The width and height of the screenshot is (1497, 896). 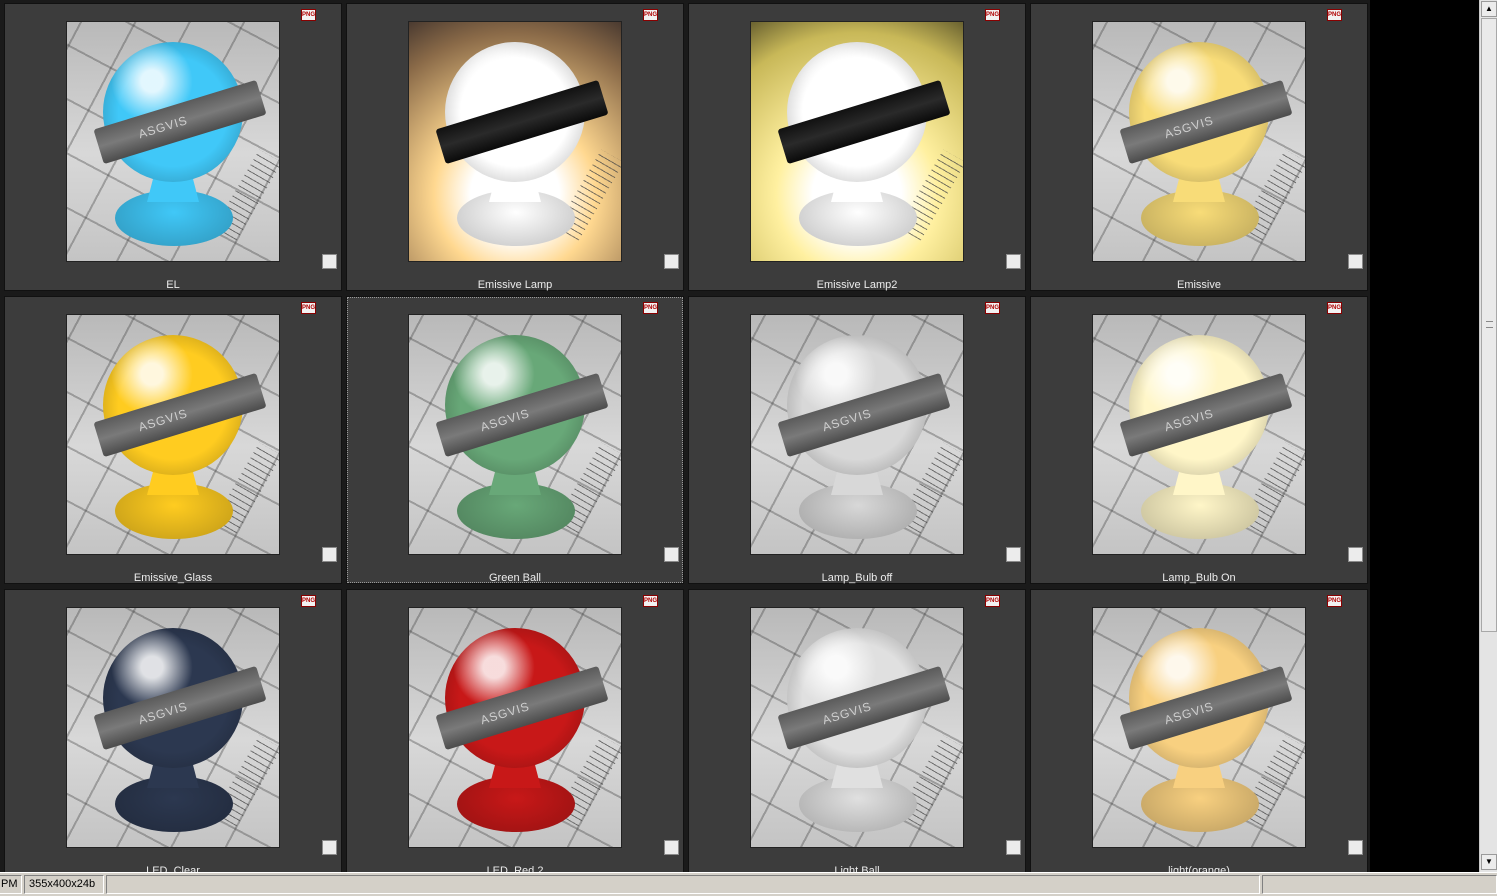 What do you see at coordinates (173, 868) in the screenshot?
I see `material-name-label: LED_Clear` at bounding box center [173, 868].